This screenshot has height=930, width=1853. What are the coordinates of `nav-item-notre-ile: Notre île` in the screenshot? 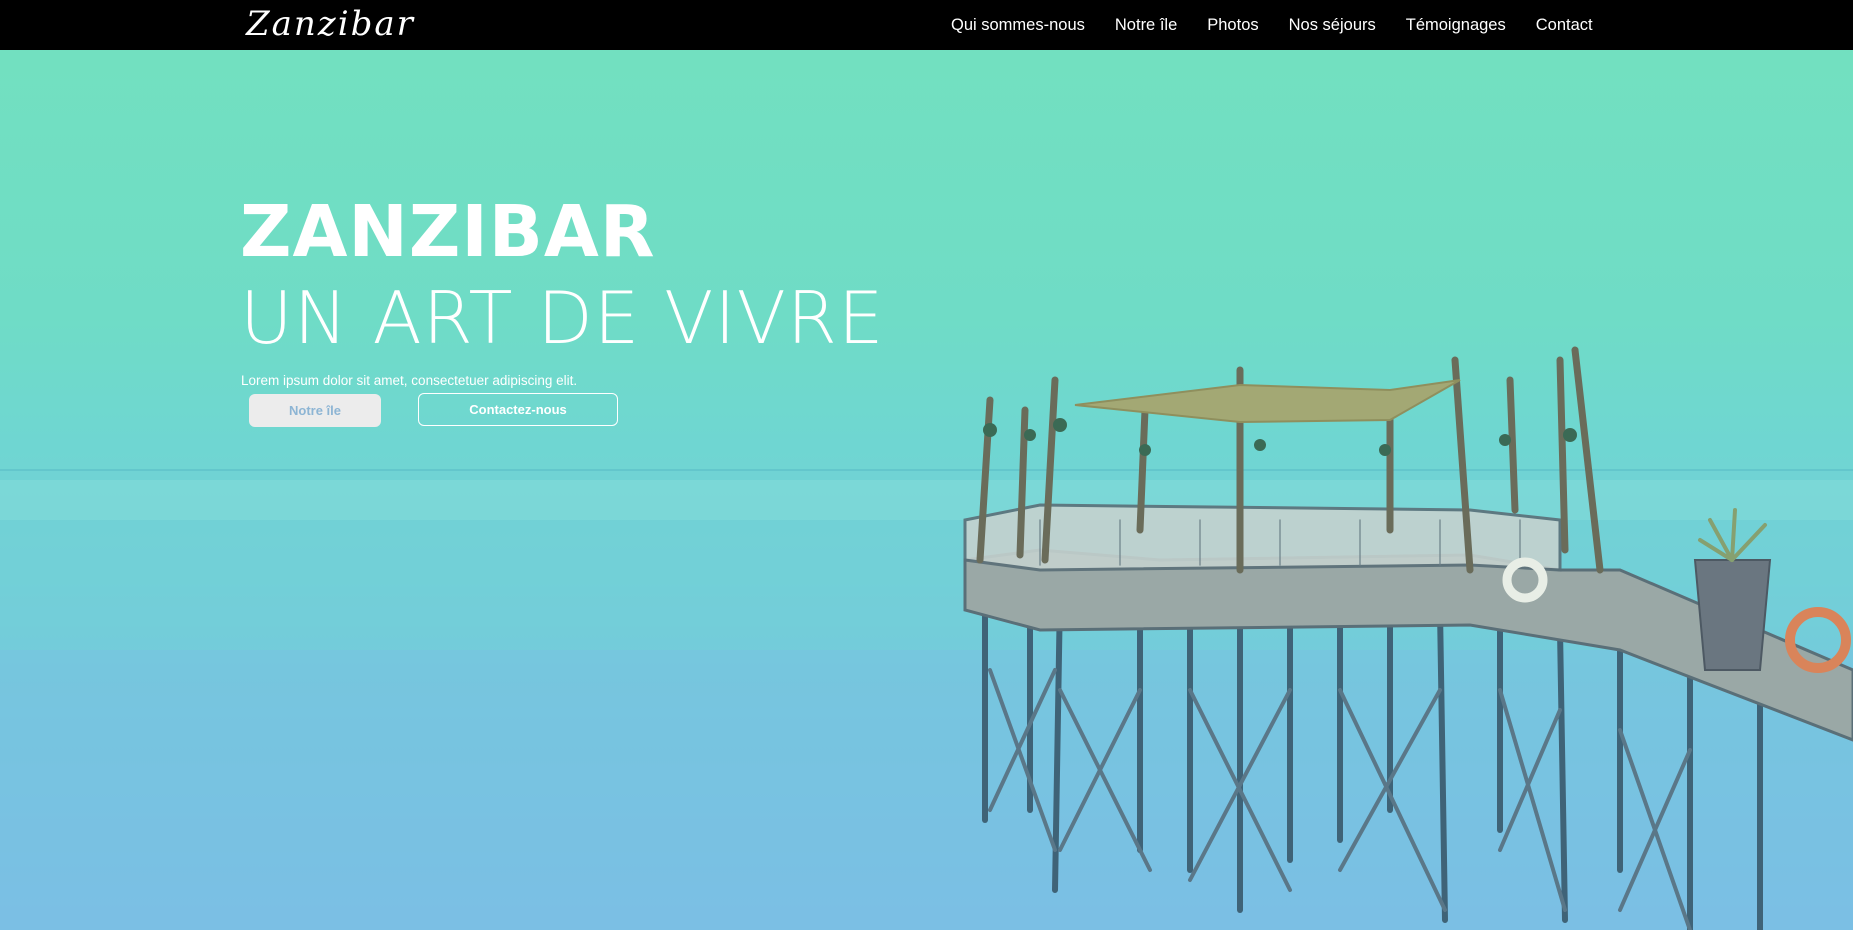 It's located at (1146, 25).